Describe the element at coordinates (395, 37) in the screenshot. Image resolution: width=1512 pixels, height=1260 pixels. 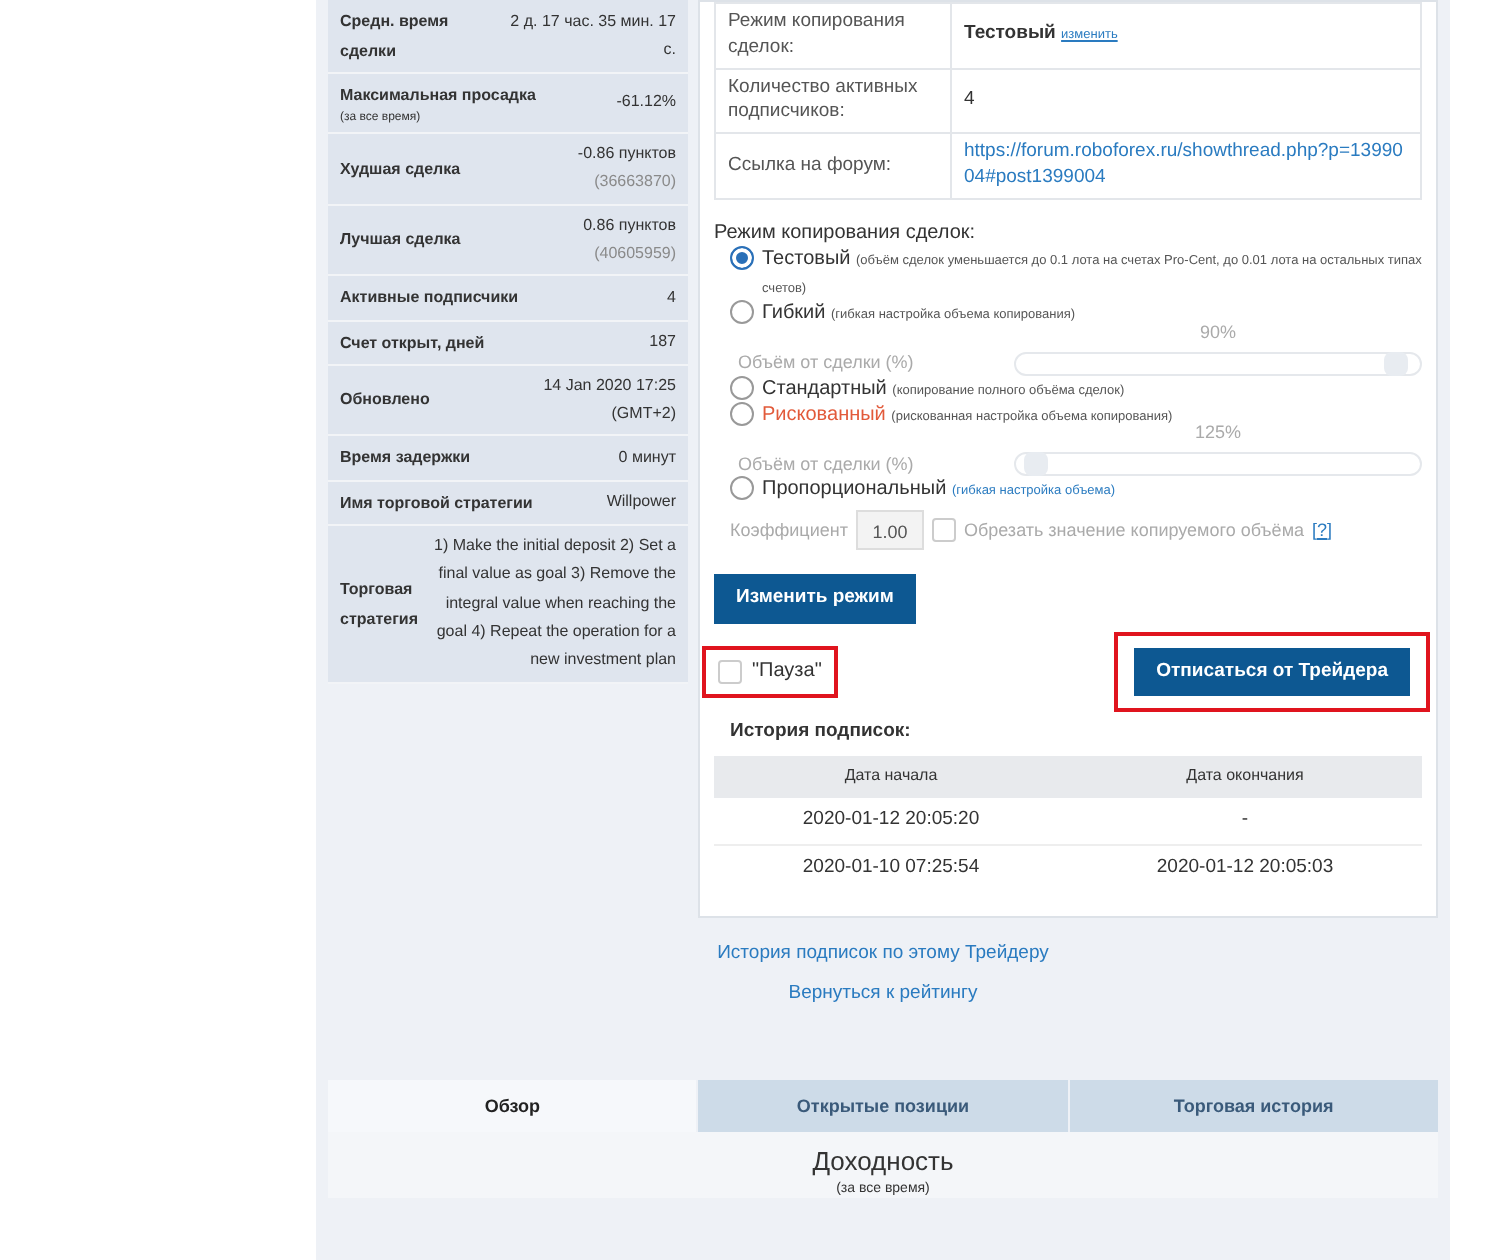
I see `stat-label: Средн. время сделки` at that location.